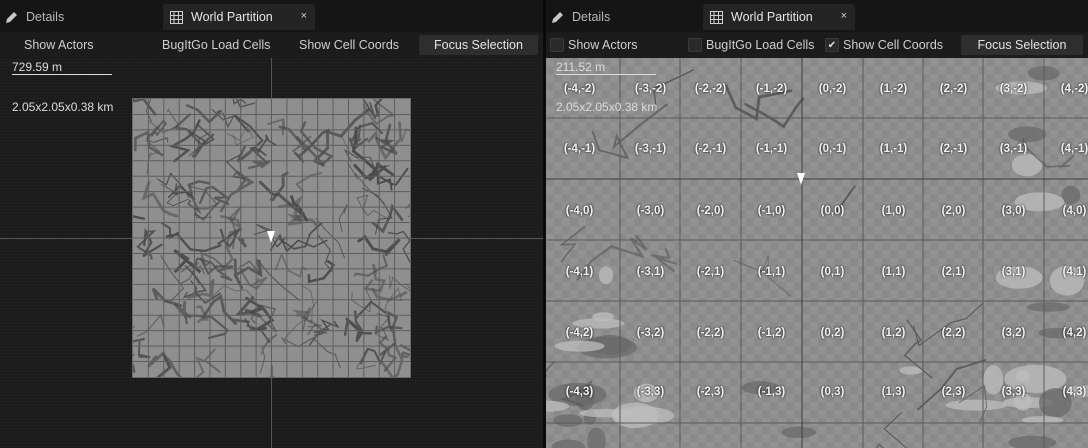 Image resolution: width=1088 pixels, height=448 pixels. What do you see at coordinates (1074, 89) in the screenshot?
I see `cell-coord-label: (4,-2)` at bounding box center [1074, 89].